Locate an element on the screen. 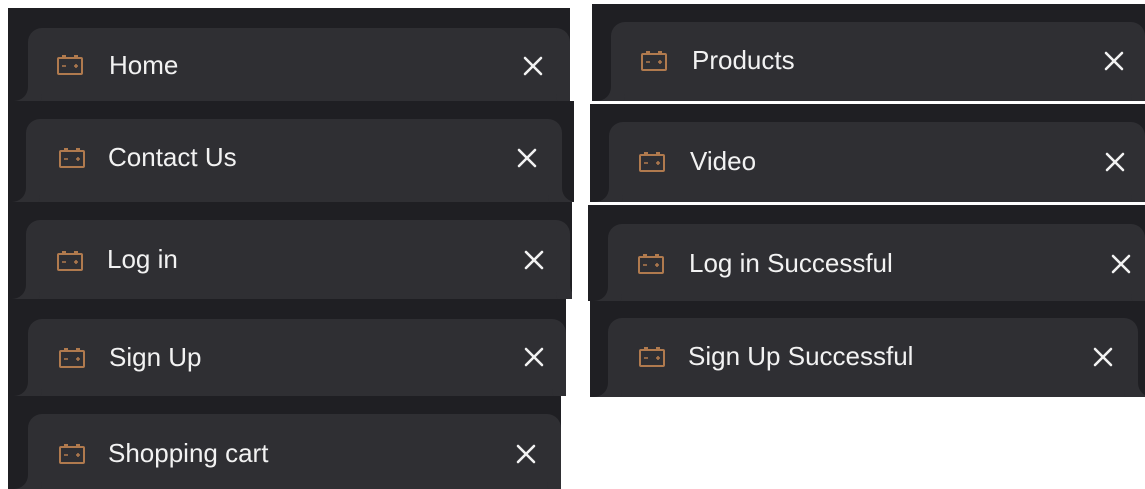 This screenshot has width=1145, height=489. tab-strip-home: Home is located at coordinates (289, 54).